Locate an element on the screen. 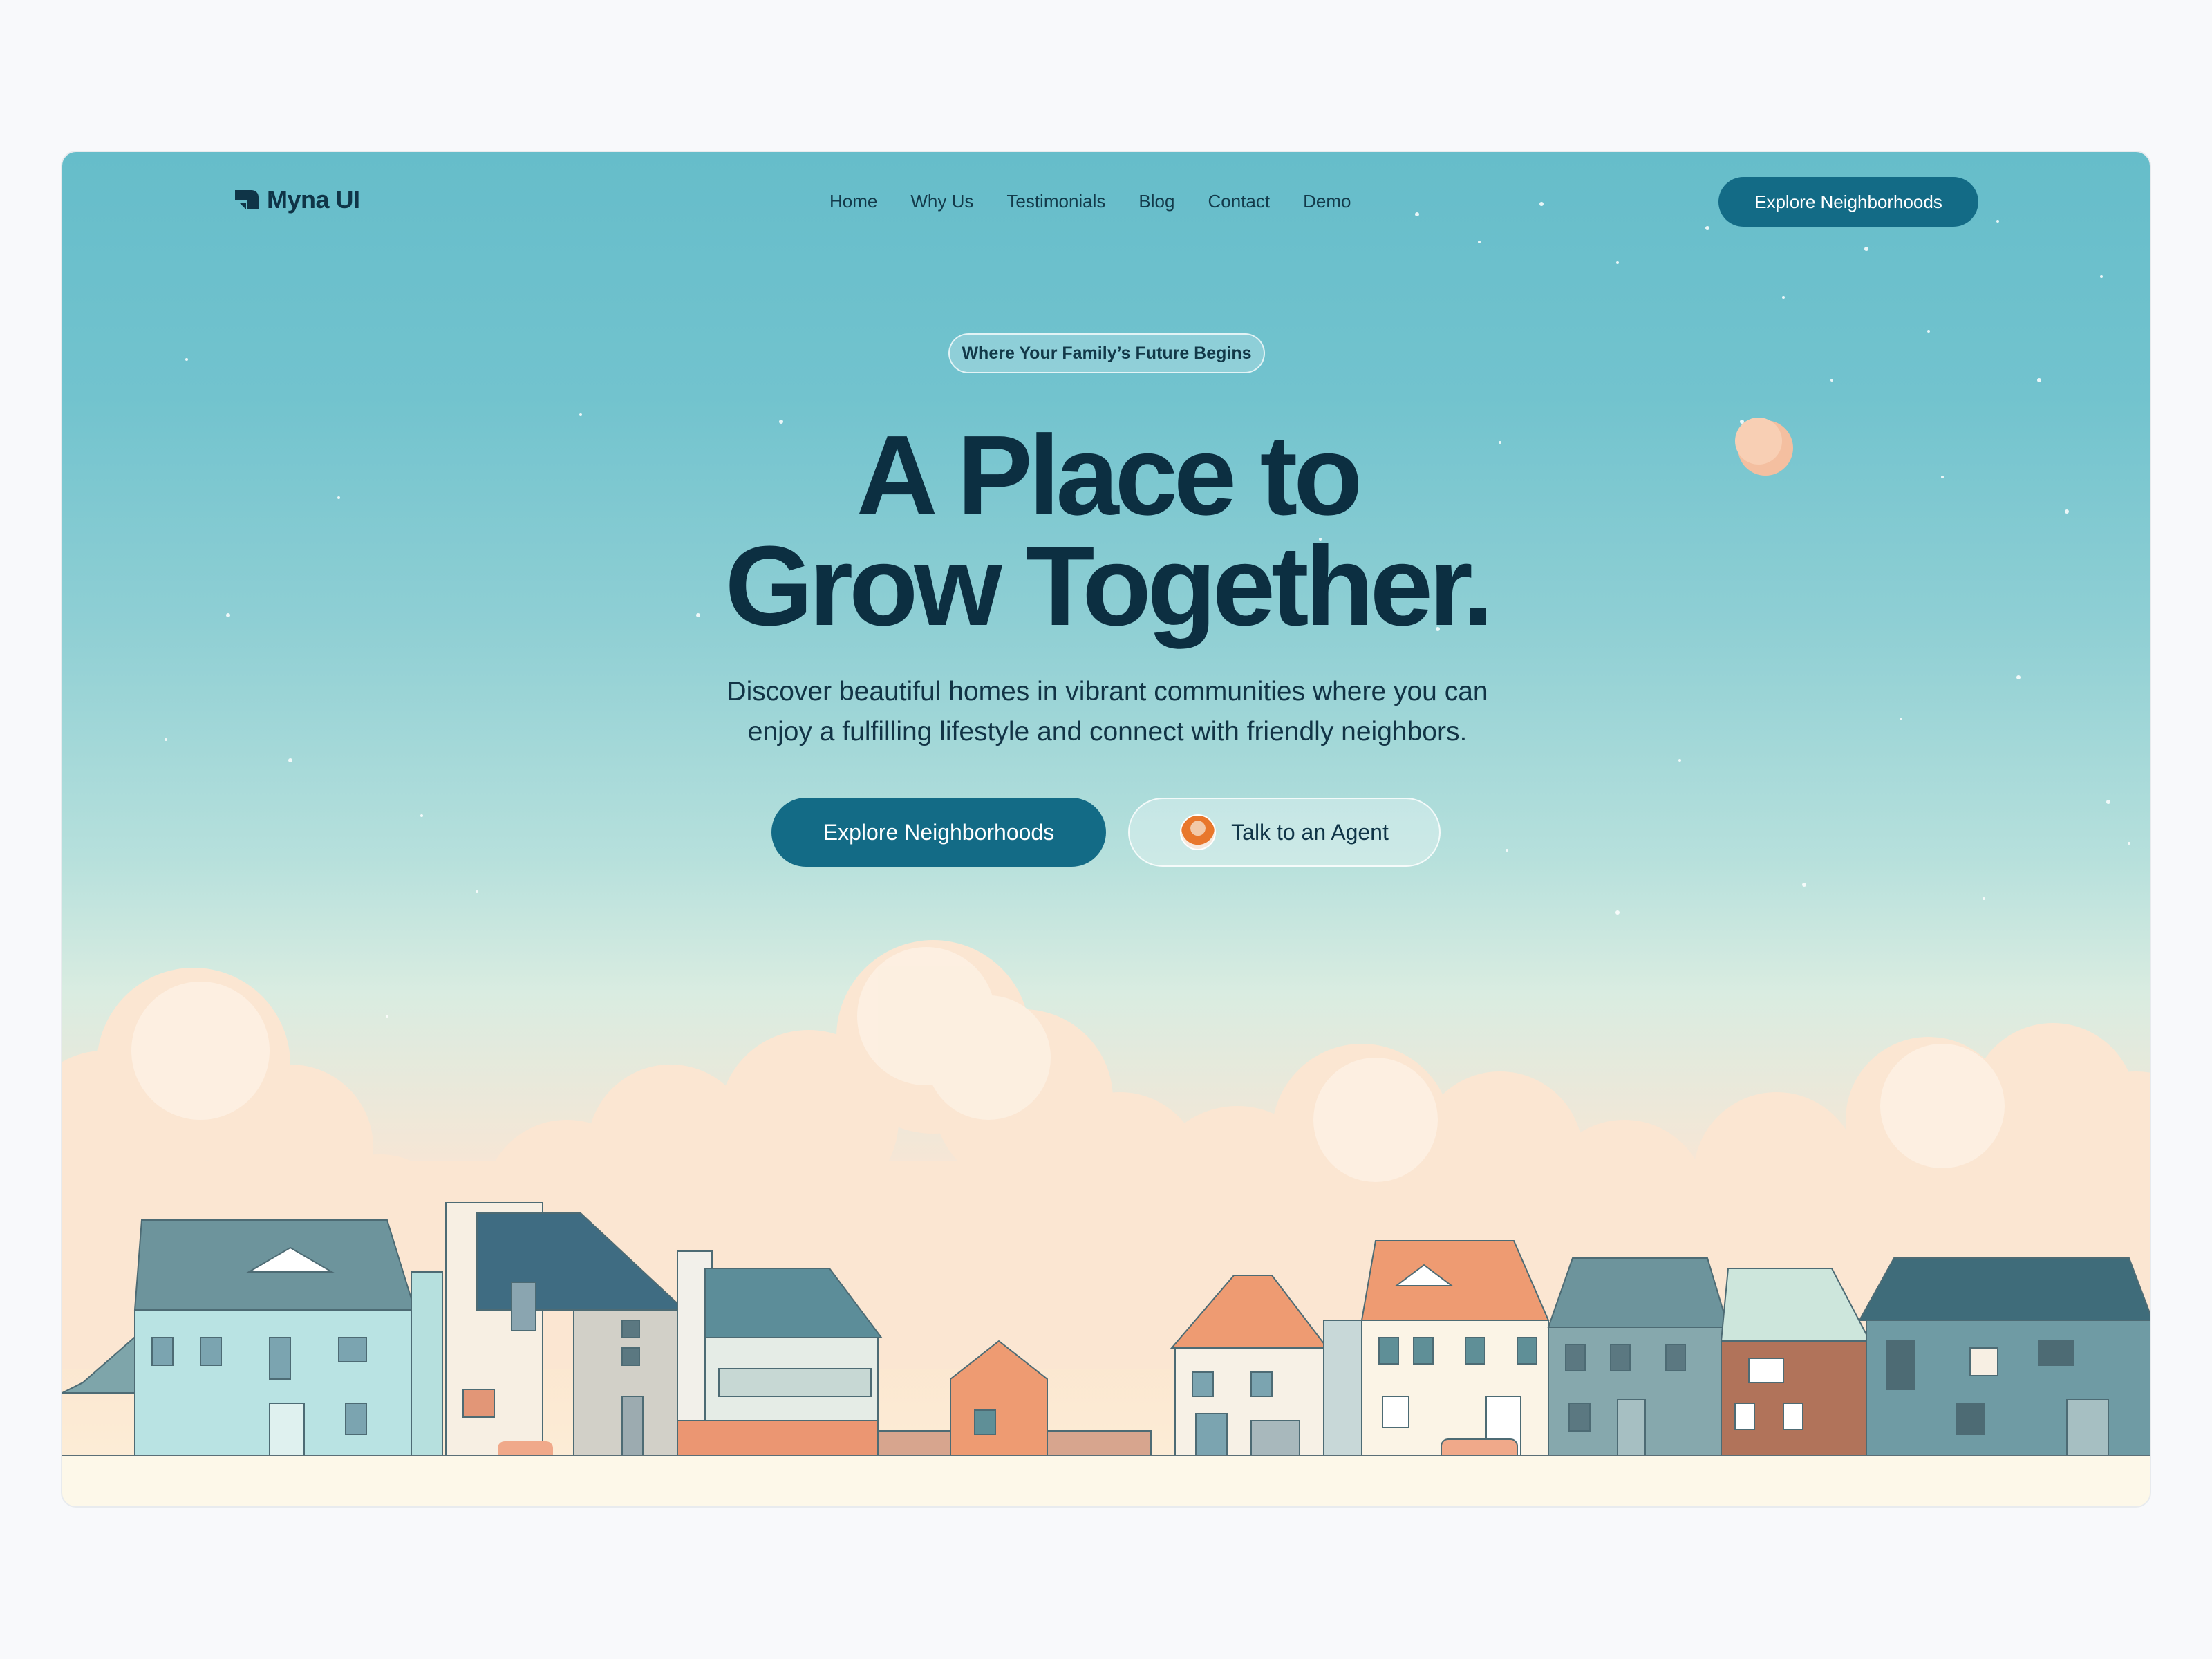 Image resolution: width=2212 pixels, height=1659 pixels. nav-home: Home is located at coordinates (854, 201).